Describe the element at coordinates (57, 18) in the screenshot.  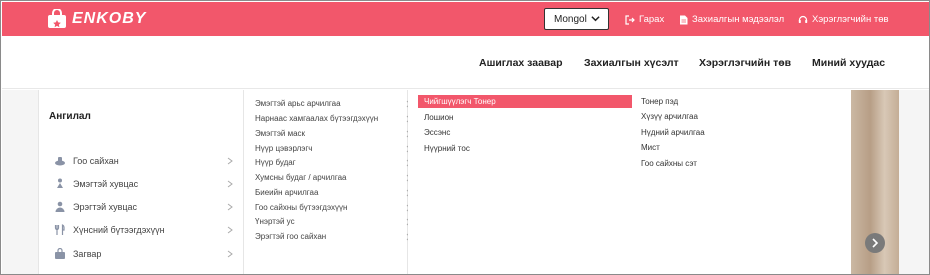
I see `shopping-bag-icon` at that location.